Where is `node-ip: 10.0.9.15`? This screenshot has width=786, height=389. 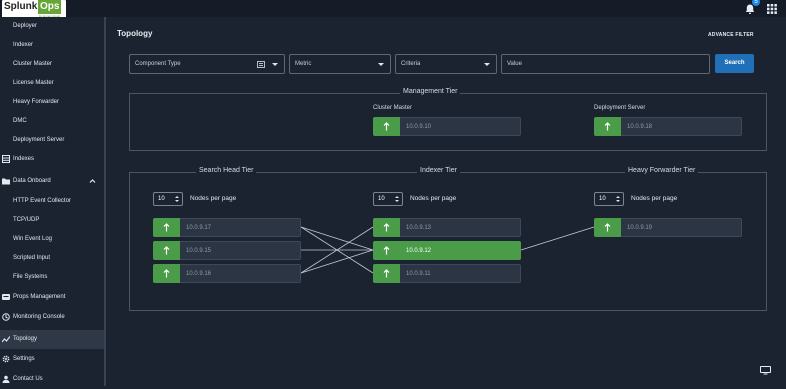
node-ip: 10.0.9.15 is located at coordinates (240, 250).